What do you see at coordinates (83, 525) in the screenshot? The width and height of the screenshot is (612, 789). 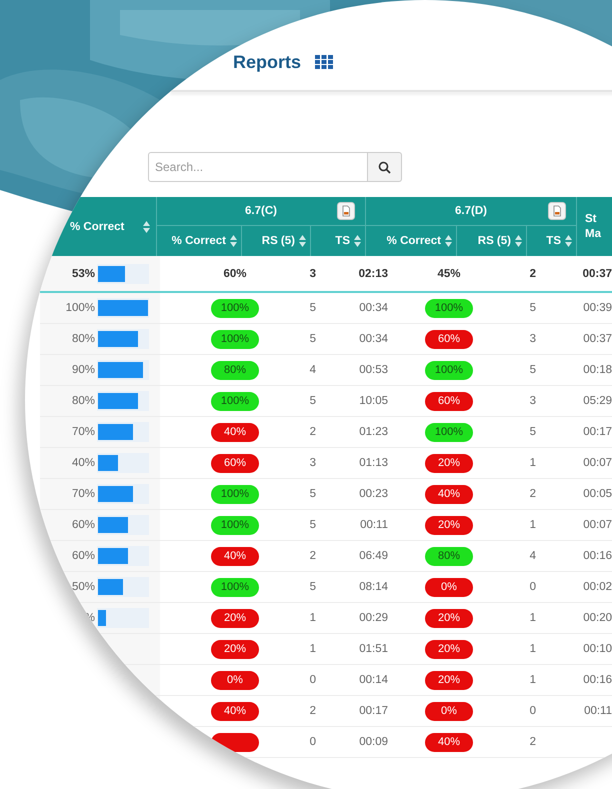 I see `table-cell: 60%` at bounding box center [83, 525].